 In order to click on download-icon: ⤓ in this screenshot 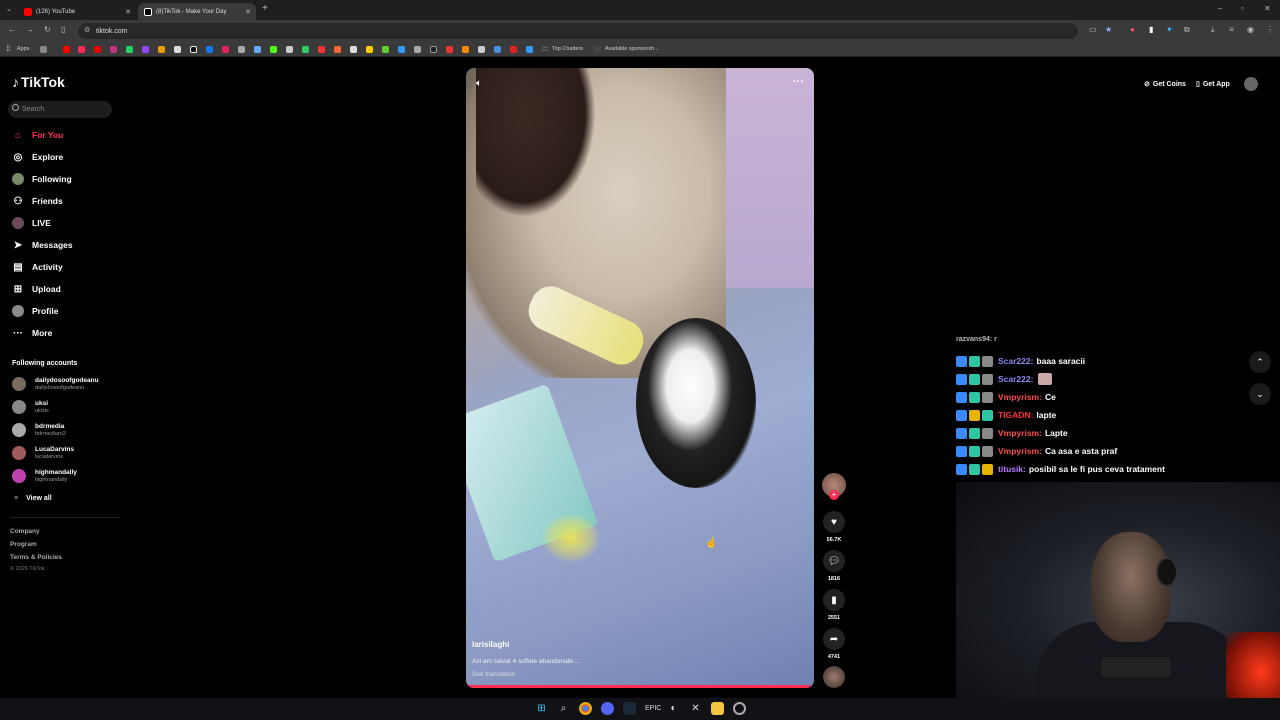, I will do `click(1213, 30)`.